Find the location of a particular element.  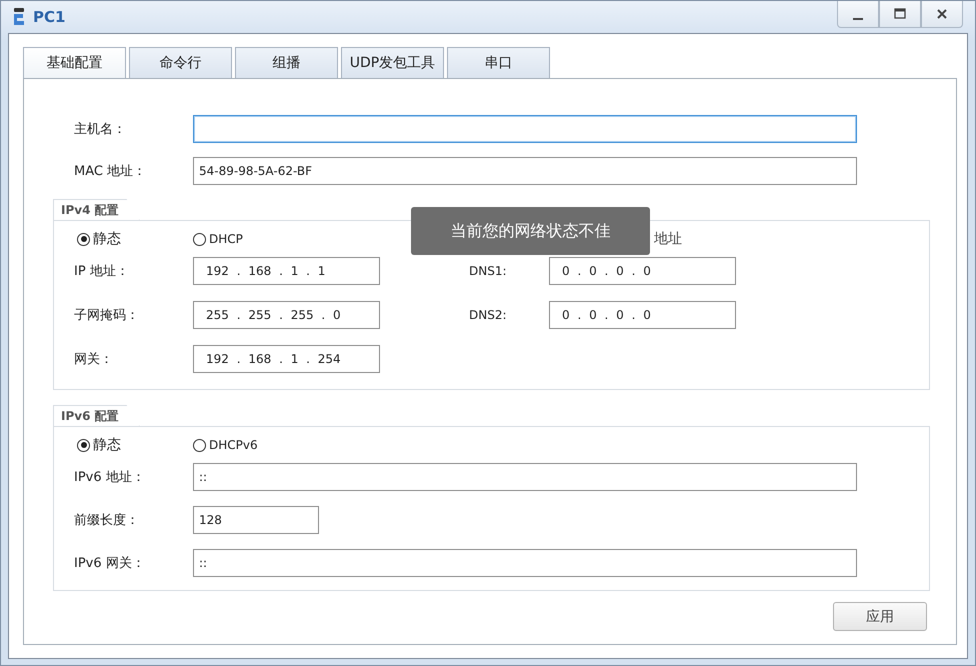

checkbox-label: 地址 is located at coordinates (668, 239).